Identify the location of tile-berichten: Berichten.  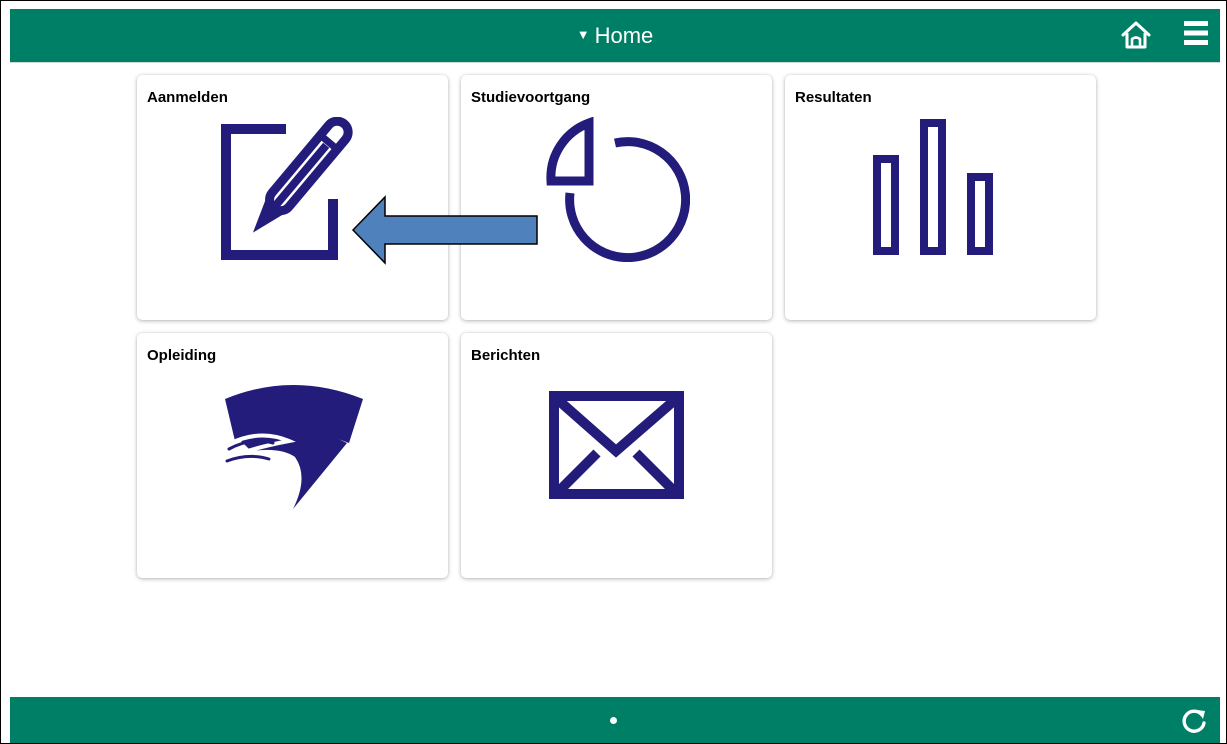
(616, 455).